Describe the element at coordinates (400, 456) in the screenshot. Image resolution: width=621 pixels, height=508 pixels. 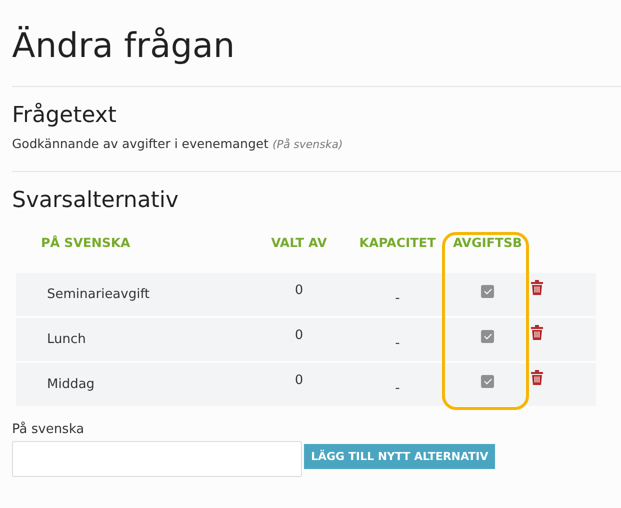
I see `add-option-button: LÄGG TILL NYTT ALTERNATIV` at that location.